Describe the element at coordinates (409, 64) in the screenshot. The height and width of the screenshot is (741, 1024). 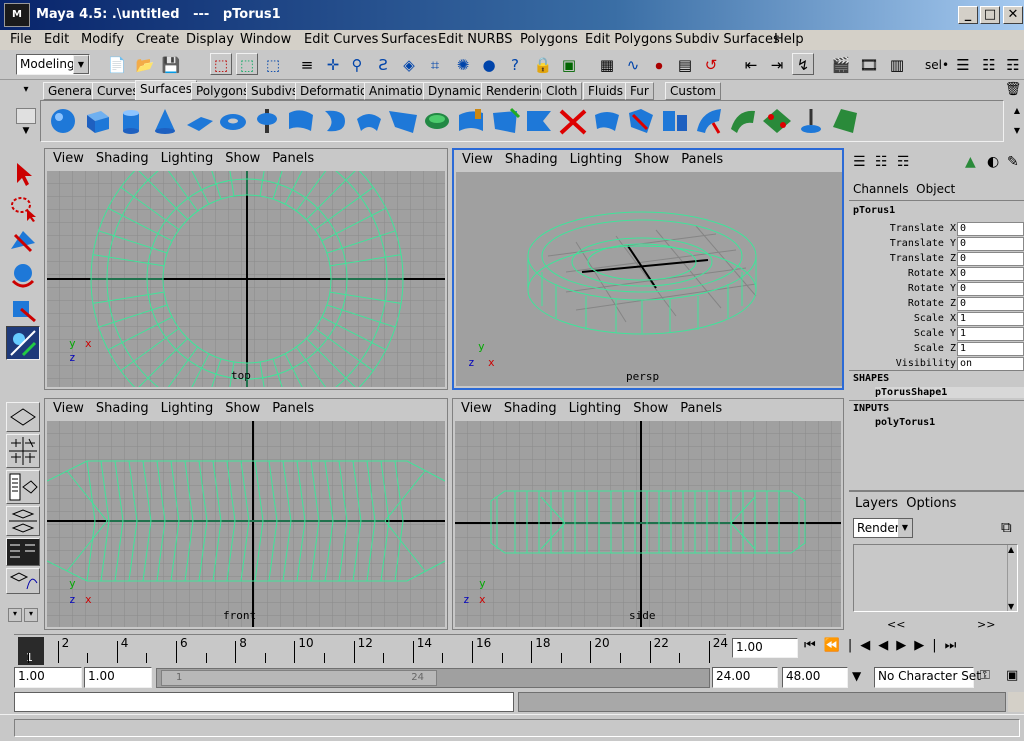
I see `snap-view-plane-icon: ◈` at that location.